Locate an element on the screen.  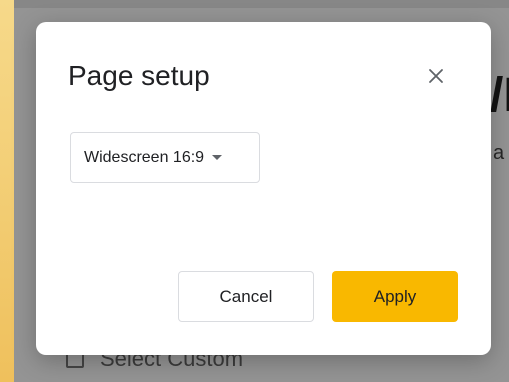
close-button is located at coordinates (436, 76).